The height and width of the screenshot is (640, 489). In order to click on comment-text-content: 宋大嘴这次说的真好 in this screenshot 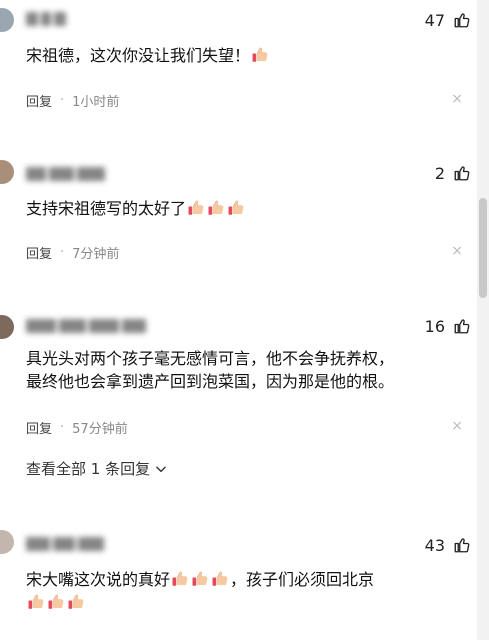, I will do `click(98, 579)`.